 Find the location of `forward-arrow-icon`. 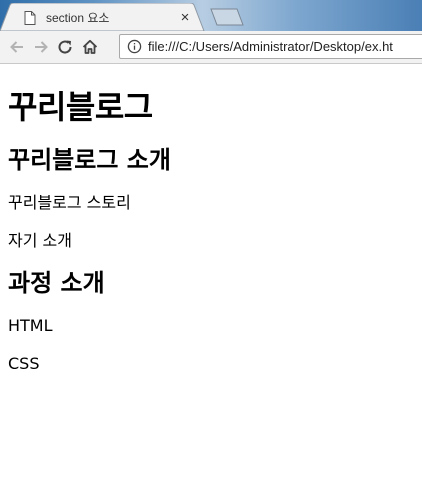

forward-arrow-icon is located at coordinates (41, 47).